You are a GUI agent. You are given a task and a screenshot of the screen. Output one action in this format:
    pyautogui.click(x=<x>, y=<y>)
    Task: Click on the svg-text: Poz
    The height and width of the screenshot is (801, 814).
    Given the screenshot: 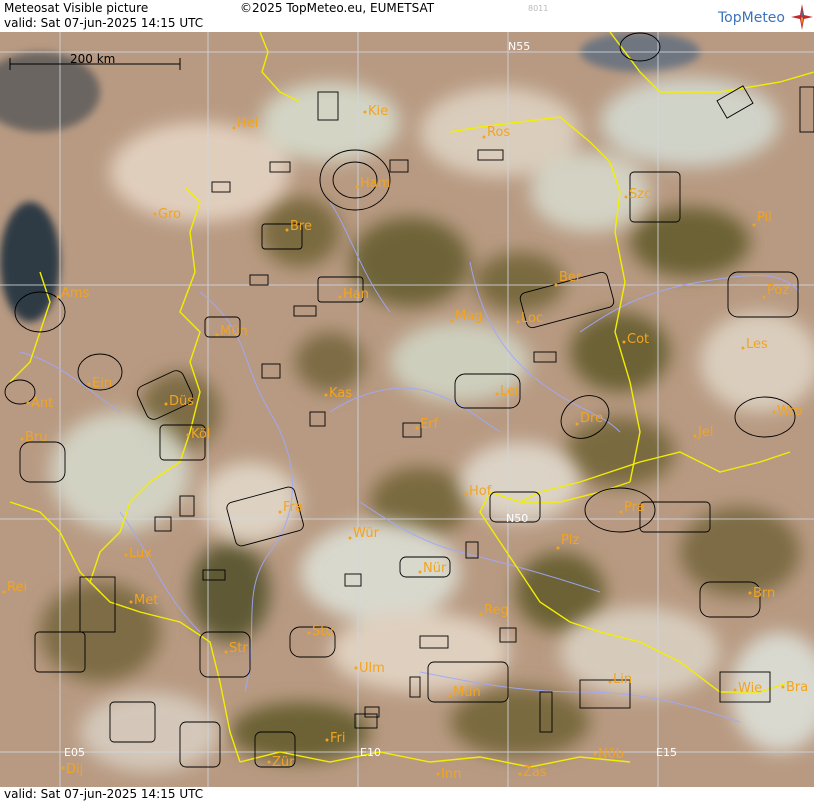 What is the action you would take?
    pyautogui.click(x=778, y=290)
    